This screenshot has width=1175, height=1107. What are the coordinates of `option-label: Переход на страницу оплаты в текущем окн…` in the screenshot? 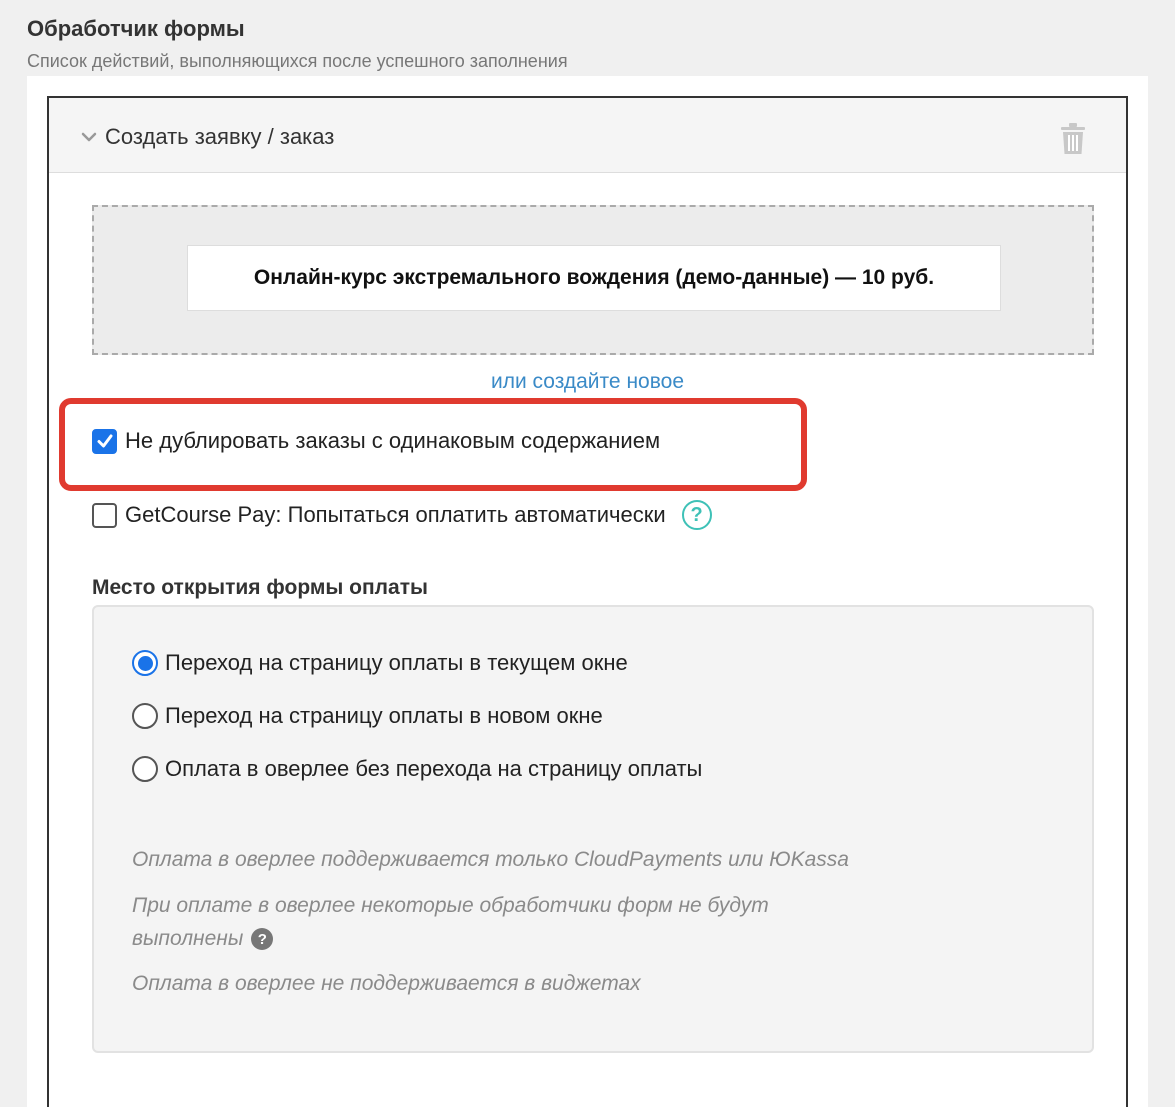 It's located at (396, 662).